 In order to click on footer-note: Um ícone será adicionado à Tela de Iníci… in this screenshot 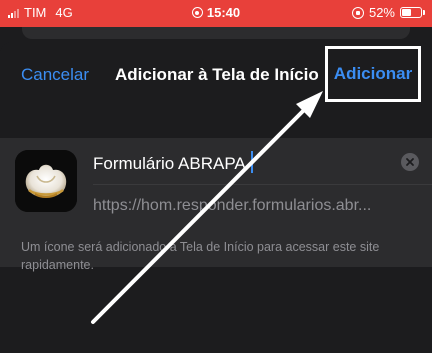, I will do `click(200, 256)`.